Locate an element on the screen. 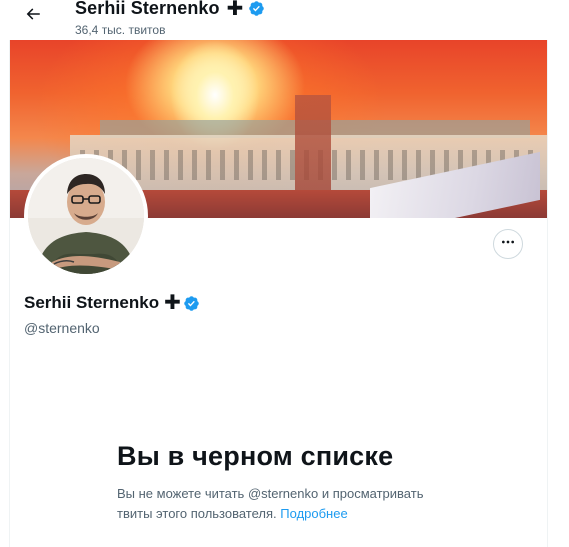 This screenshot has height=547, width=569. avatar is located at coordinates (86, 216).